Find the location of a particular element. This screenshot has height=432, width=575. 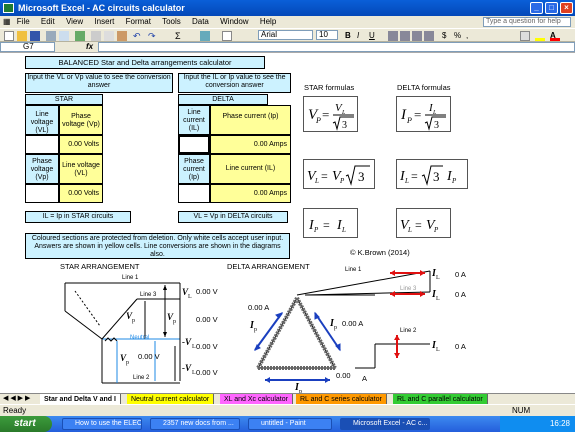

delta-phase-current-input-label: Phase current (Ip) is located at coordinates (194, 169).